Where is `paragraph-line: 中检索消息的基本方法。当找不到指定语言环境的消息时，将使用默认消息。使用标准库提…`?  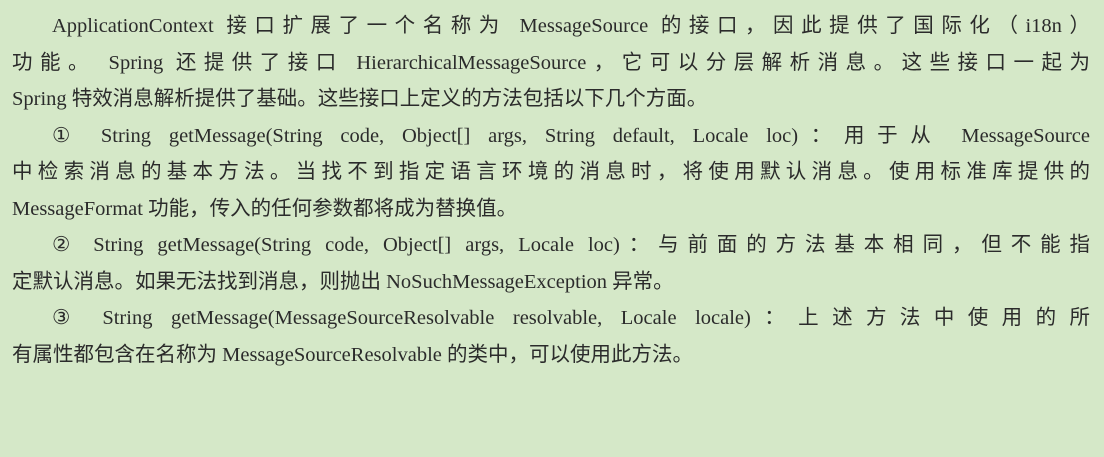 paragraph-line: 中检索消息的基本方法。当找不到指定语言环境的消息时，将使用默认消息。使用标准库提… is located at coordinates (551, 172).